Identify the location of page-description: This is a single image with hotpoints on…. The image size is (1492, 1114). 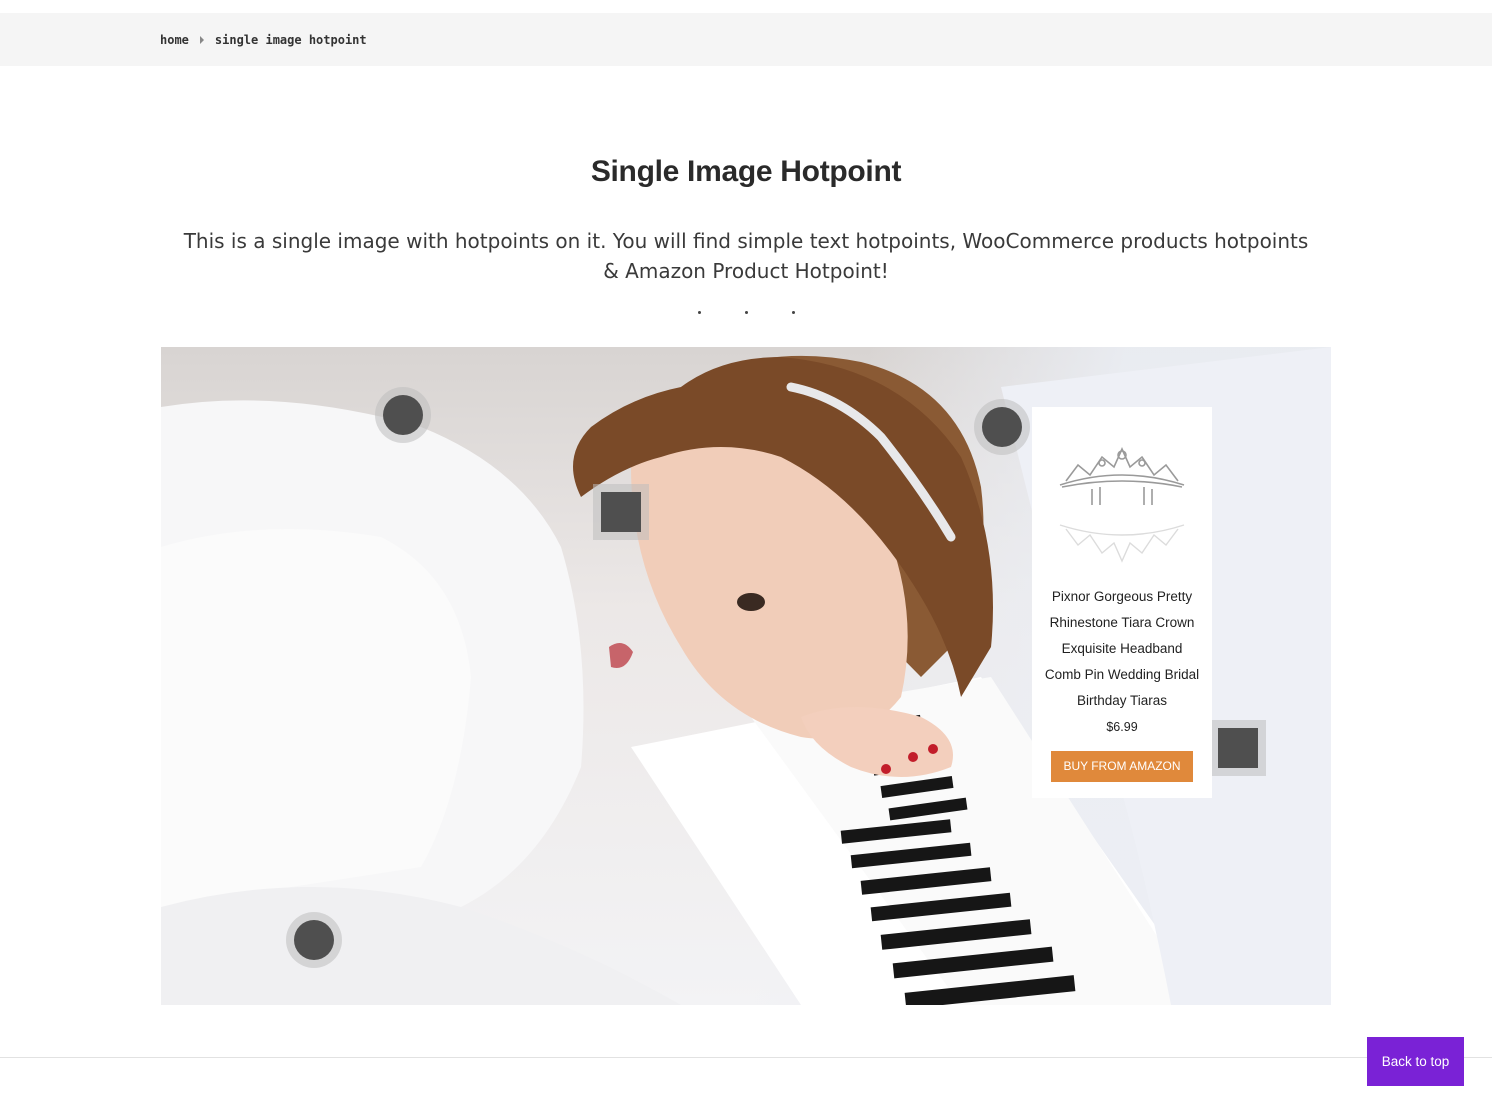
(746, 256).